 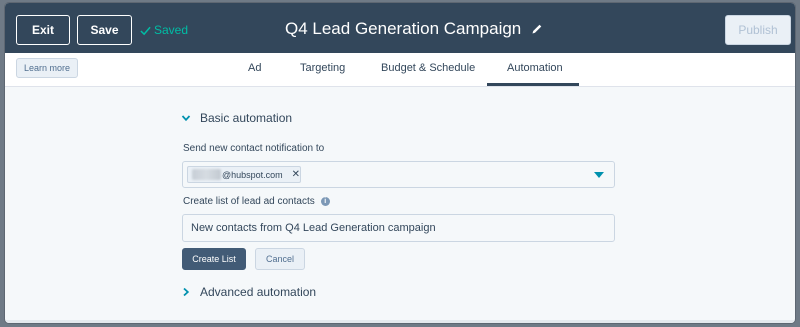 I want to click on tab-targeting: Targeting, so click(x=322, y=68).